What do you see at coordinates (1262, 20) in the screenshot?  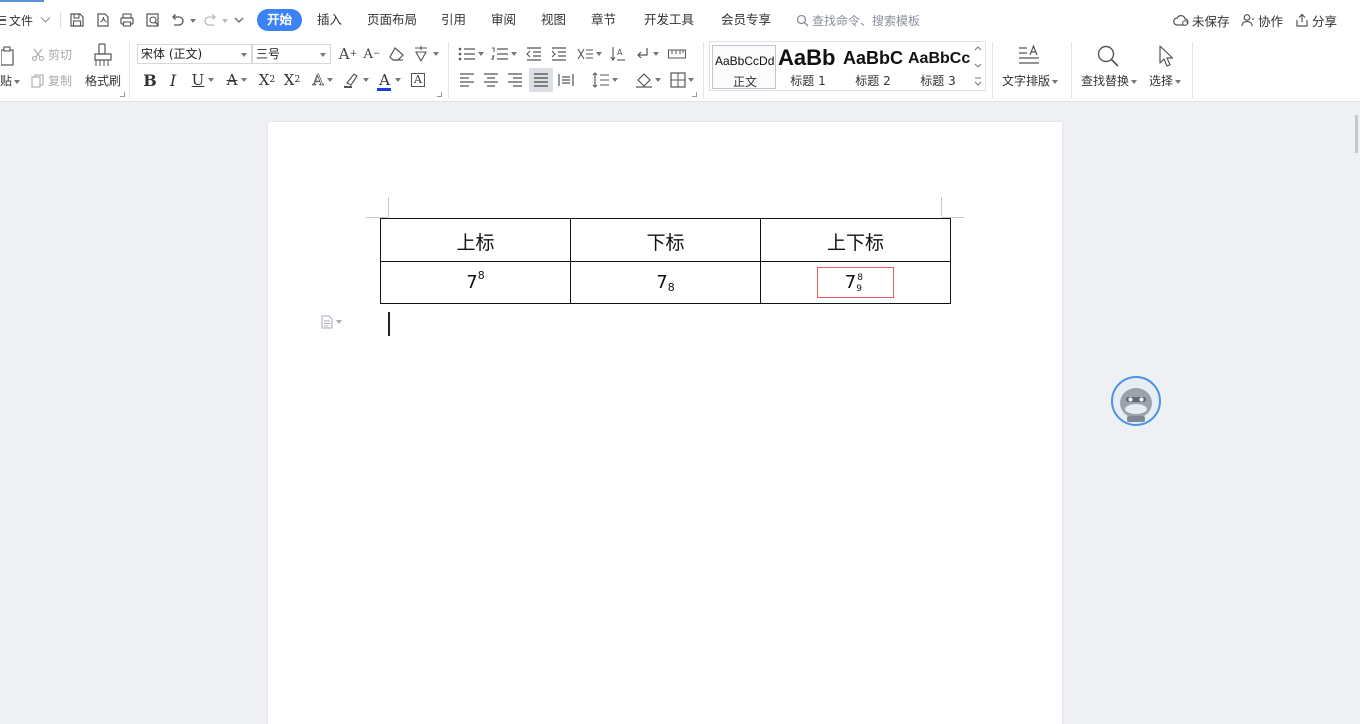 I see `collaborate-button: 协作` at bounding box center [1262, 20].